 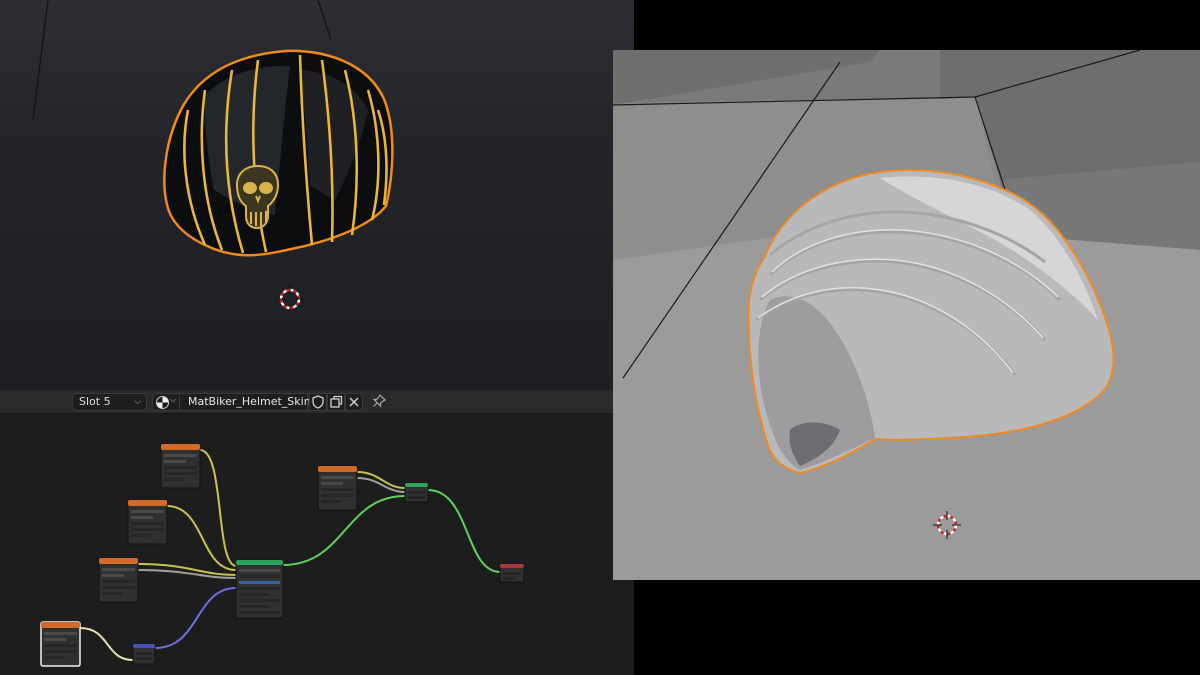 I want to click on pin-button, so click(x=379, y=402).